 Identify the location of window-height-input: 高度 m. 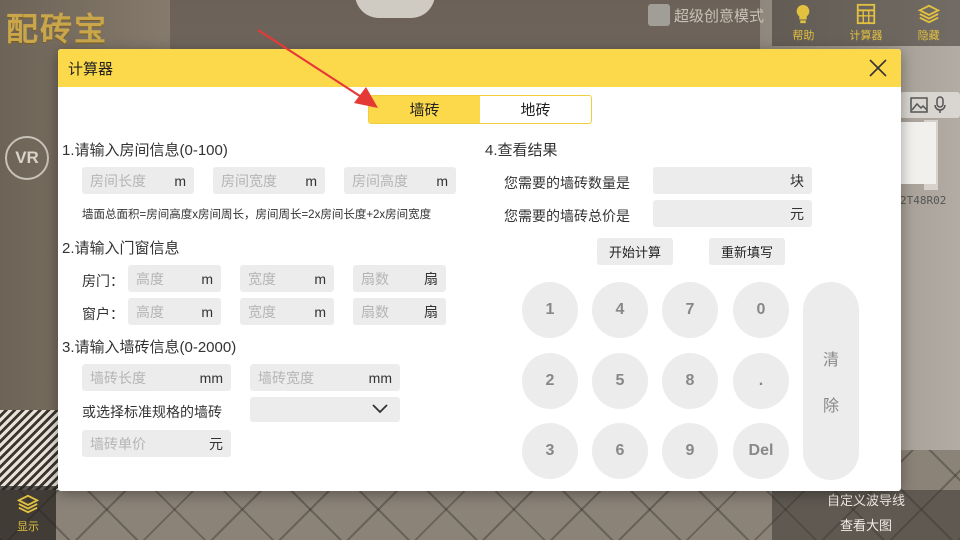
(174, 311).